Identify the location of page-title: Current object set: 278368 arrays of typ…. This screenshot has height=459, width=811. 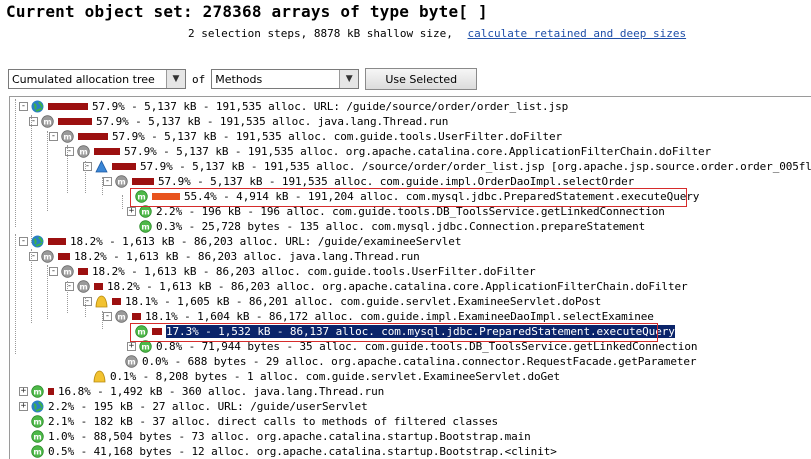
(247, 11).